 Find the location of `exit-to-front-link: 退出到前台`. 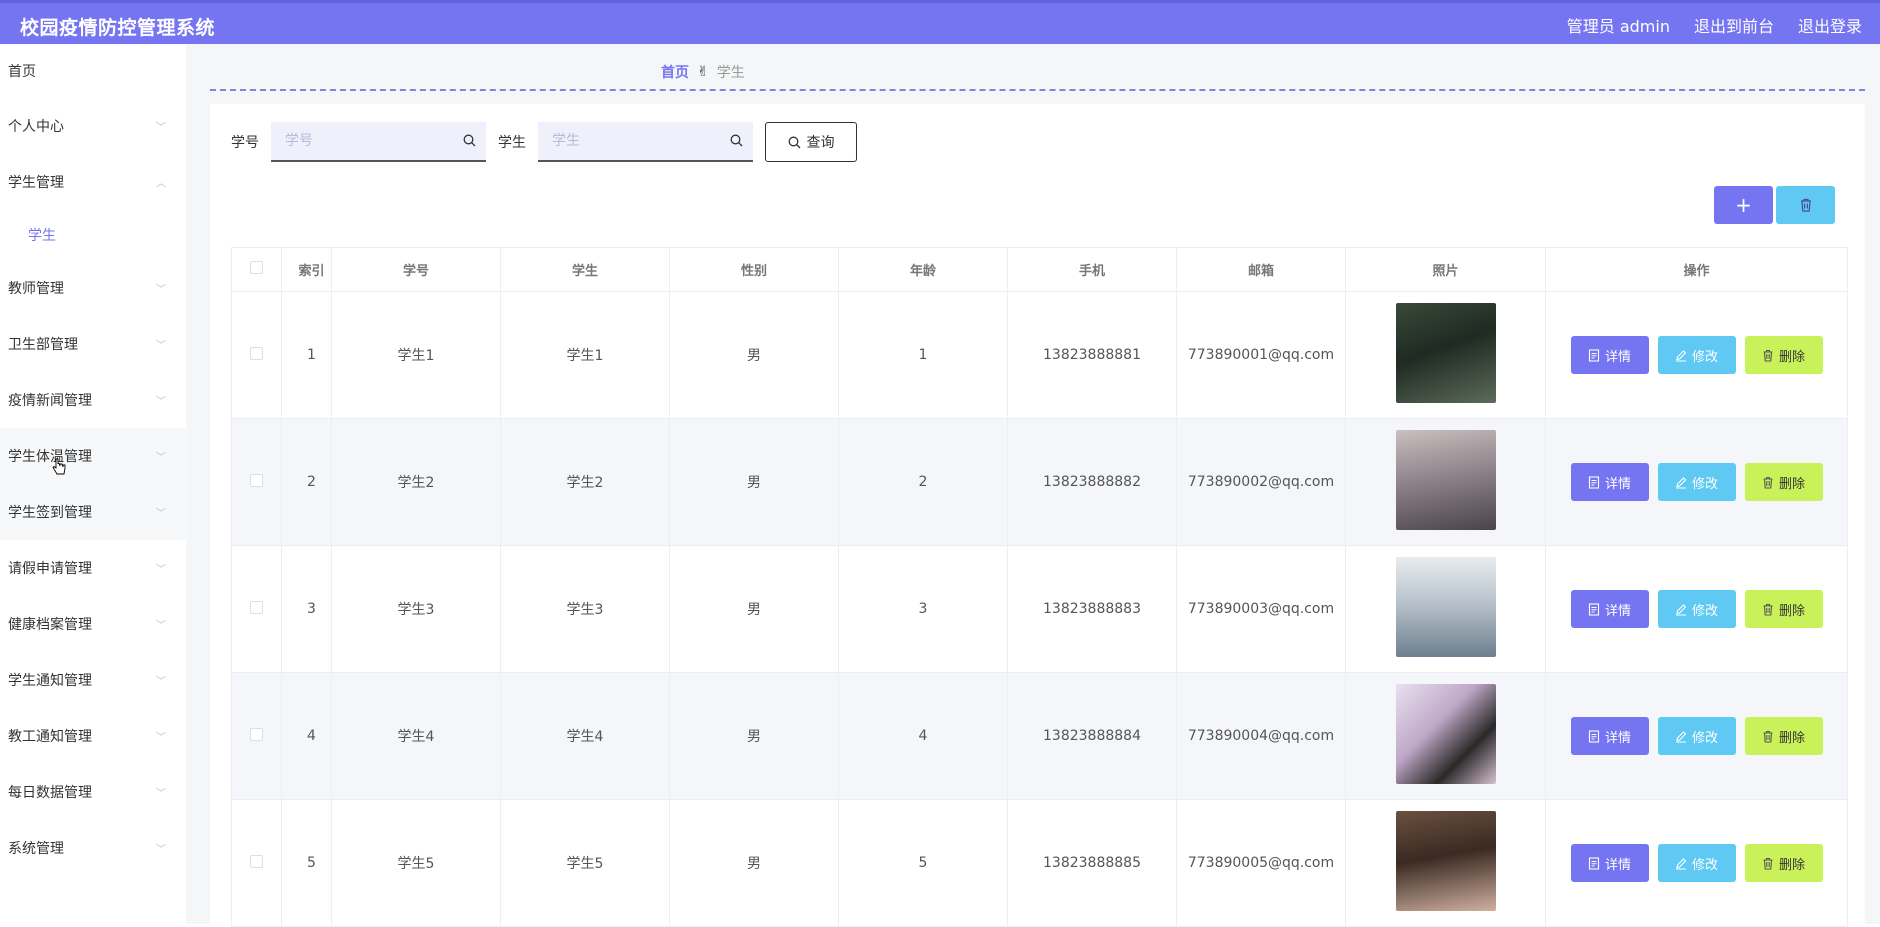

exit-to-front-link: 退出到前台 is located at coordinates (1734, 25).